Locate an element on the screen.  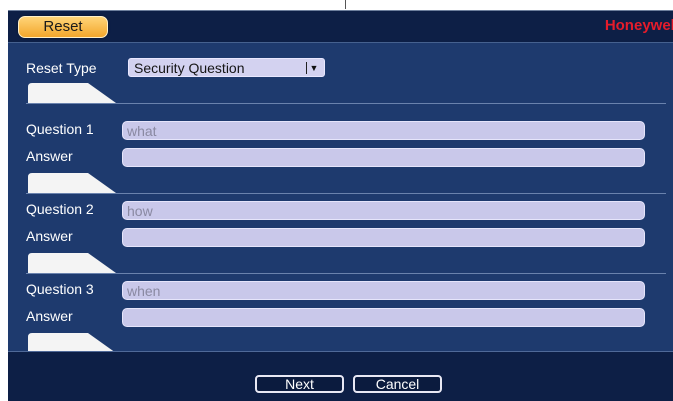
question-1-input is located at coordinates (383, 130).